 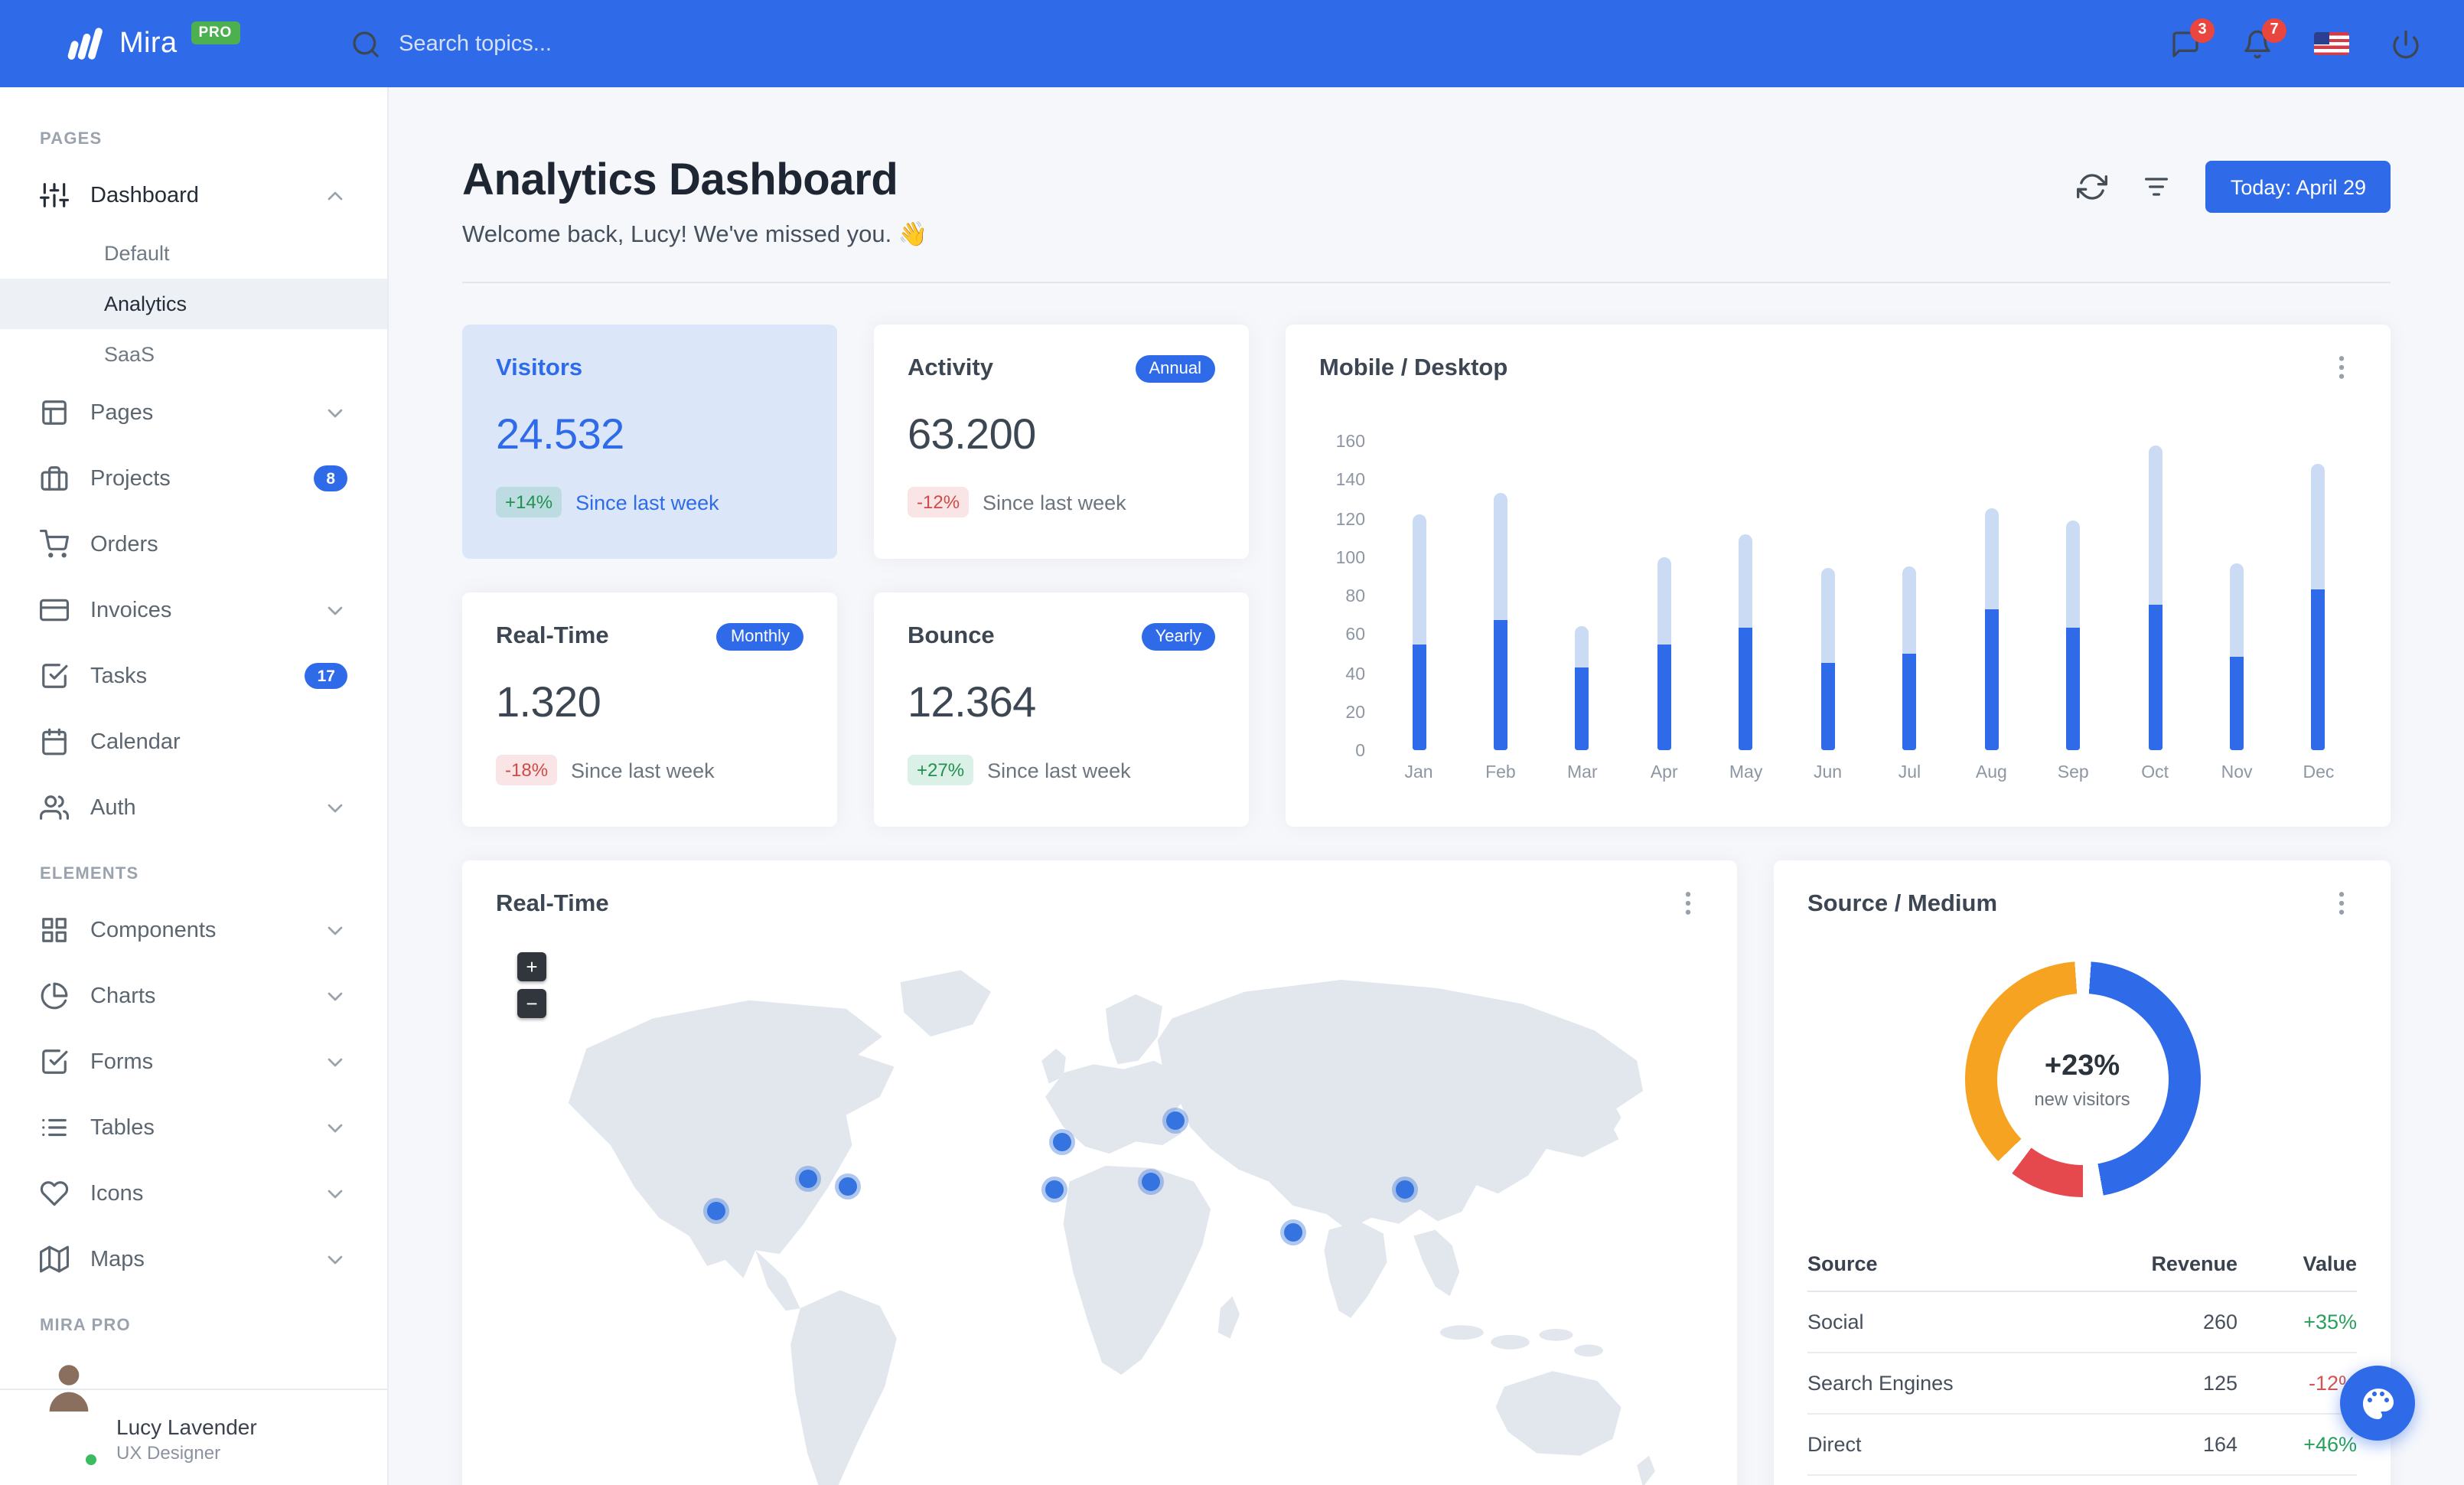 I want to click on bar-column-mar: Mar, so click(x=1582, y=615).